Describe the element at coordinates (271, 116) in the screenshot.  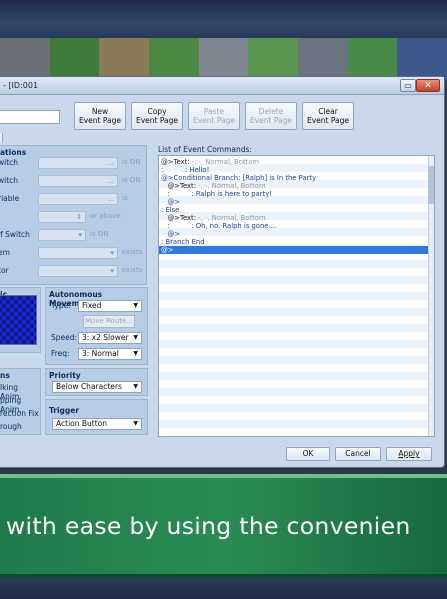
I see `delete-event-page-button: Delete Event Page` at that location.